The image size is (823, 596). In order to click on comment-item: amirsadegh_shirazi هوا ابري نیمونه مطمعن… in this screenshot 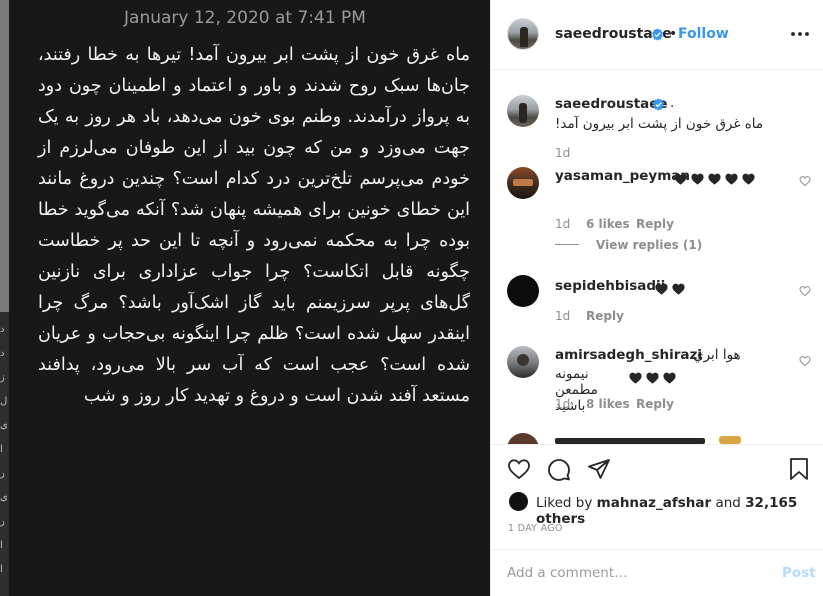, I will do `click(662, 382)`.